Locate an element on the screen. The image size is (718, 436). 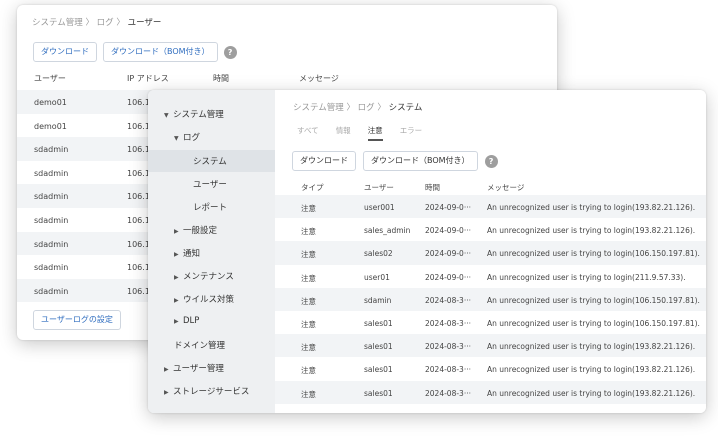
column-header-ip: IP アドレス is located at coordinates (148, 78).